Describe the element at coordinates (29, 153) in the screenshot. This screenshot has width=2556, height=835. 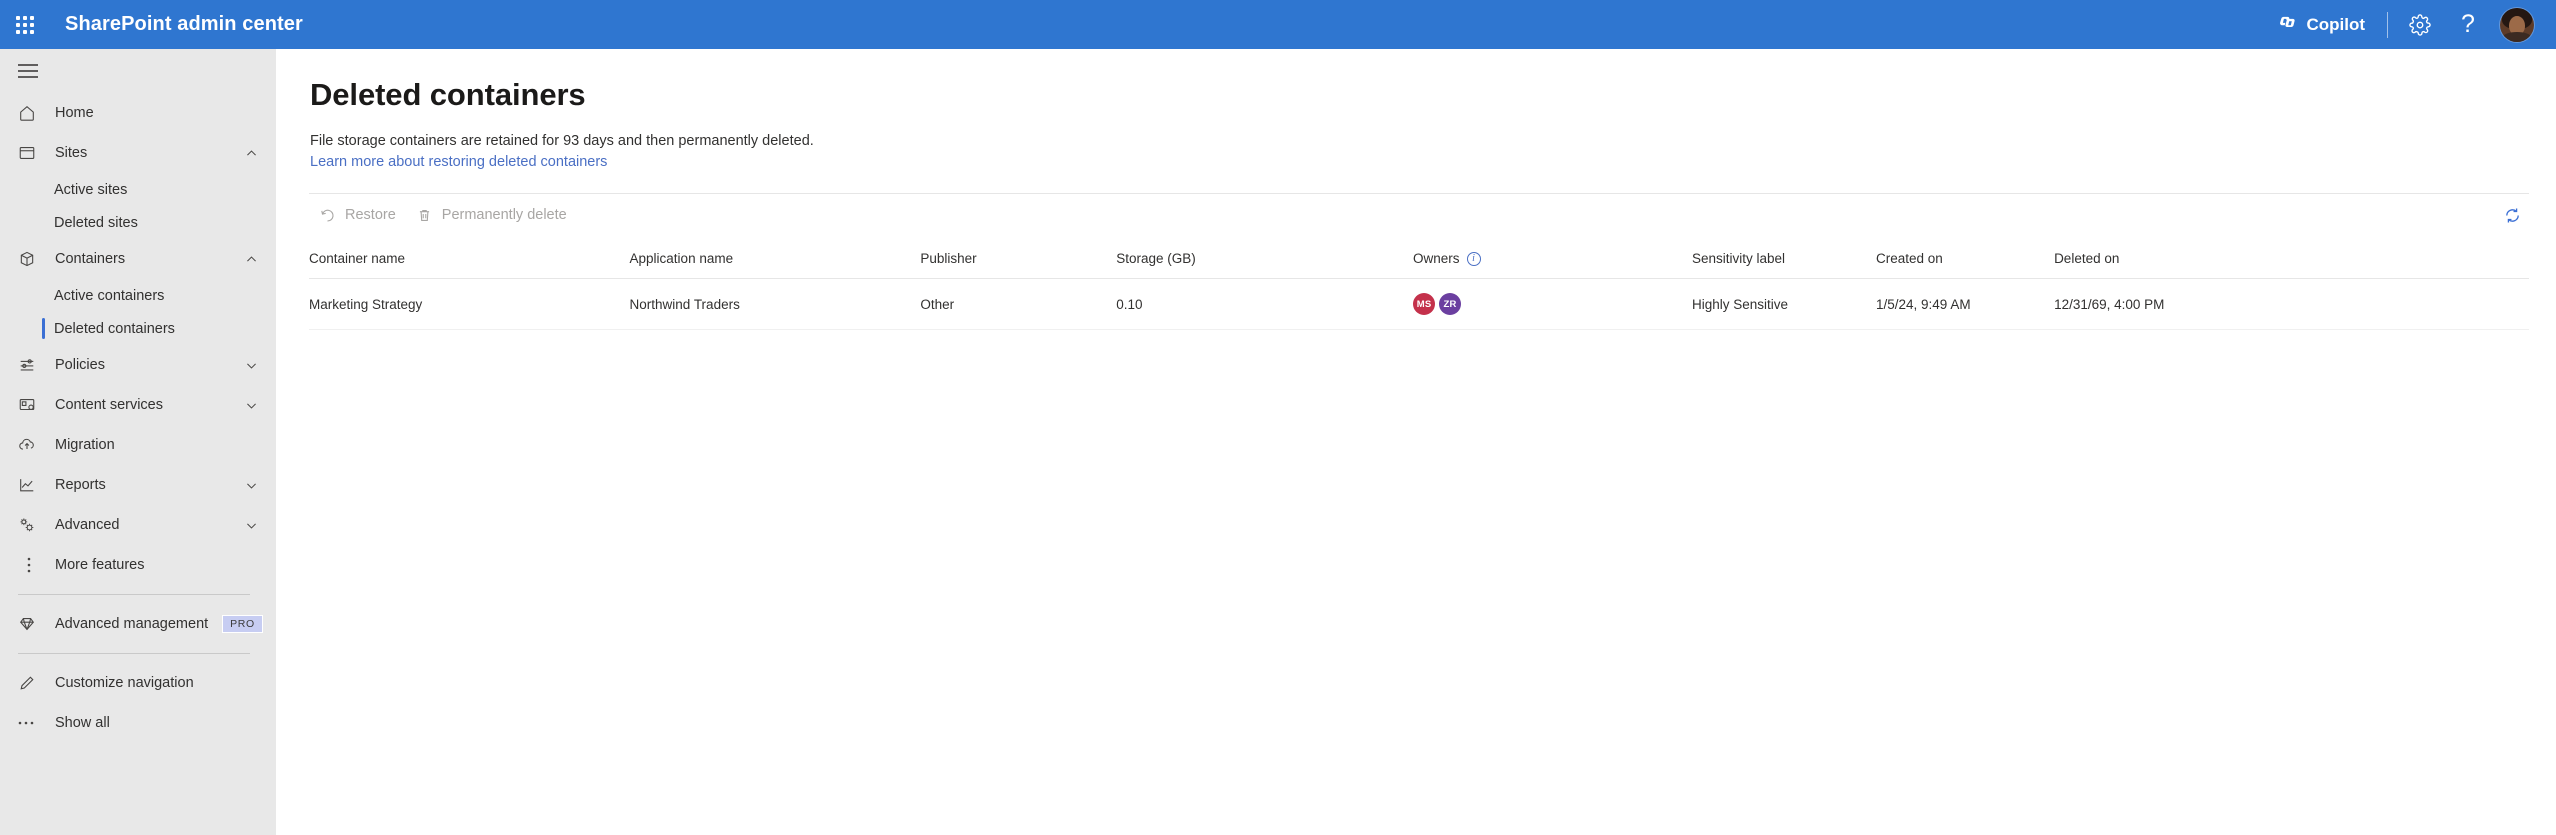
I see `sites-icon` at that location.